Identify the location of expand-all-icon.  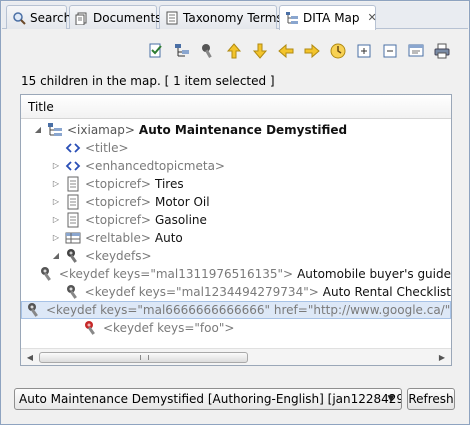
(363, 51).